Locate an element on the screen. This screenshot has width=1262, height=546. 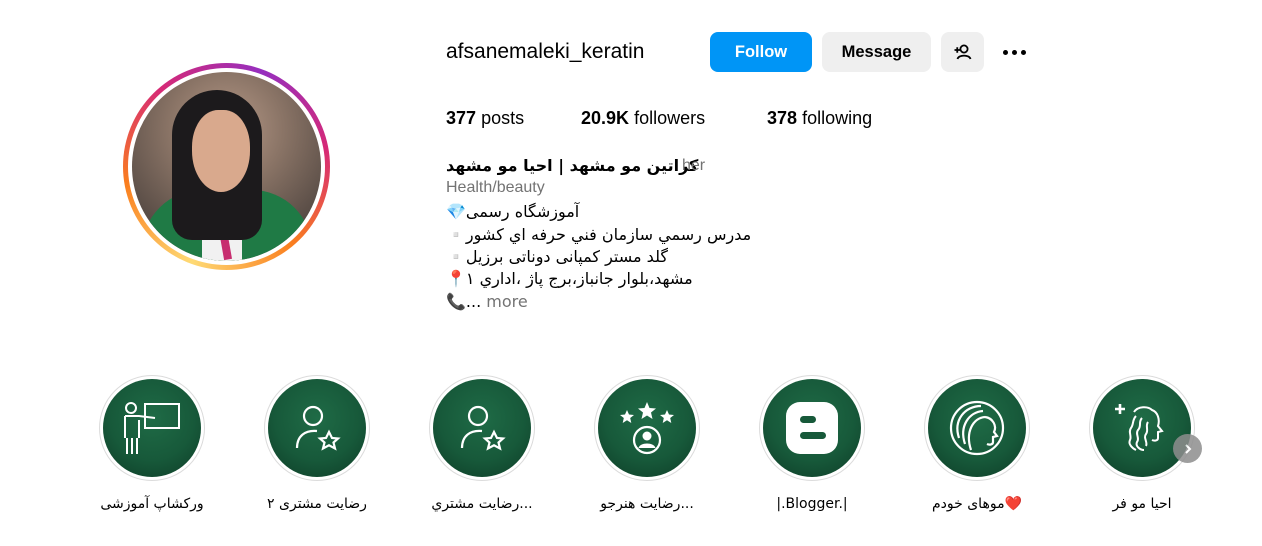
bio-line: مشهد،بلوار جانباز،برج پاژ ،اداري ١📍 is located at coordinates (569, 278).